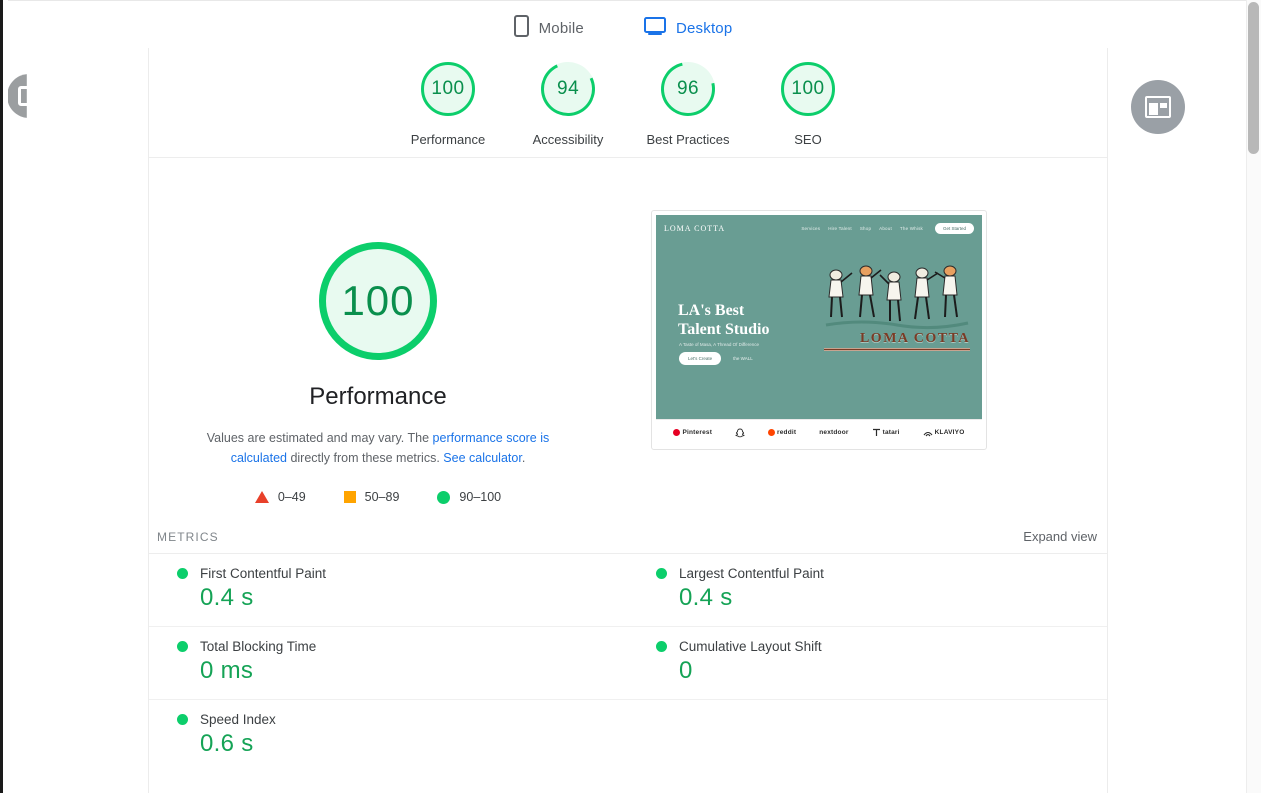 The image size is (1261, 793). I want to click on preview-hero-buttons: Let's Create the WALL, so click(716, 358).